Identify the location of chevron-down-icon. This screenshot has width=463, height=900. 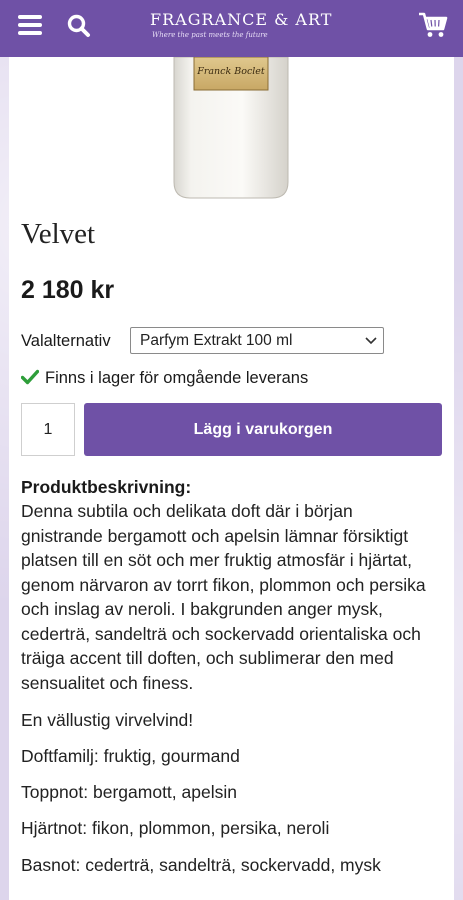
(371, 341).